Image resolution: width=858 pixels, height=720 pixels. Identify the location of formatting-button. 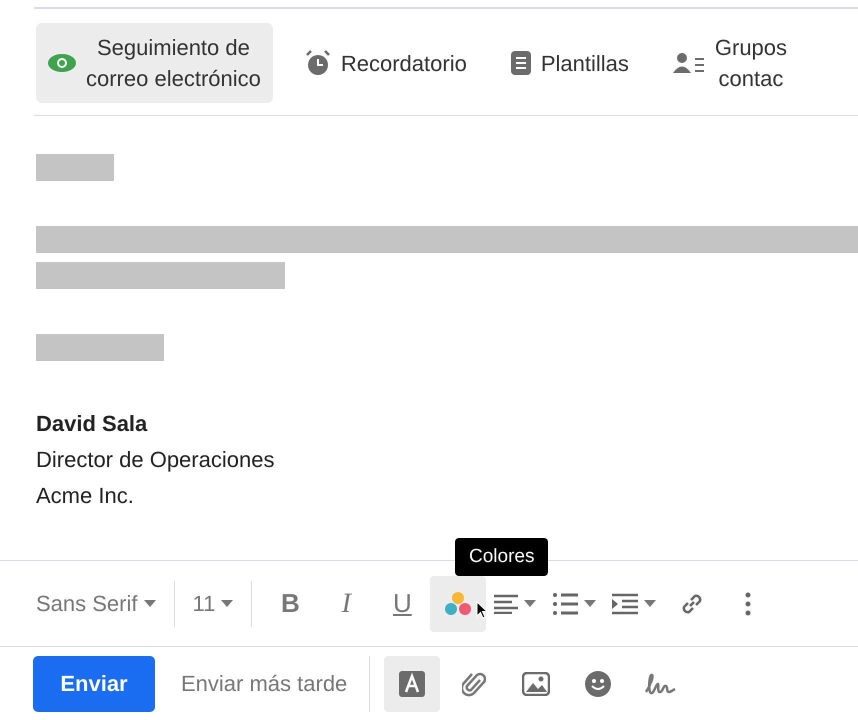
(412, 684).